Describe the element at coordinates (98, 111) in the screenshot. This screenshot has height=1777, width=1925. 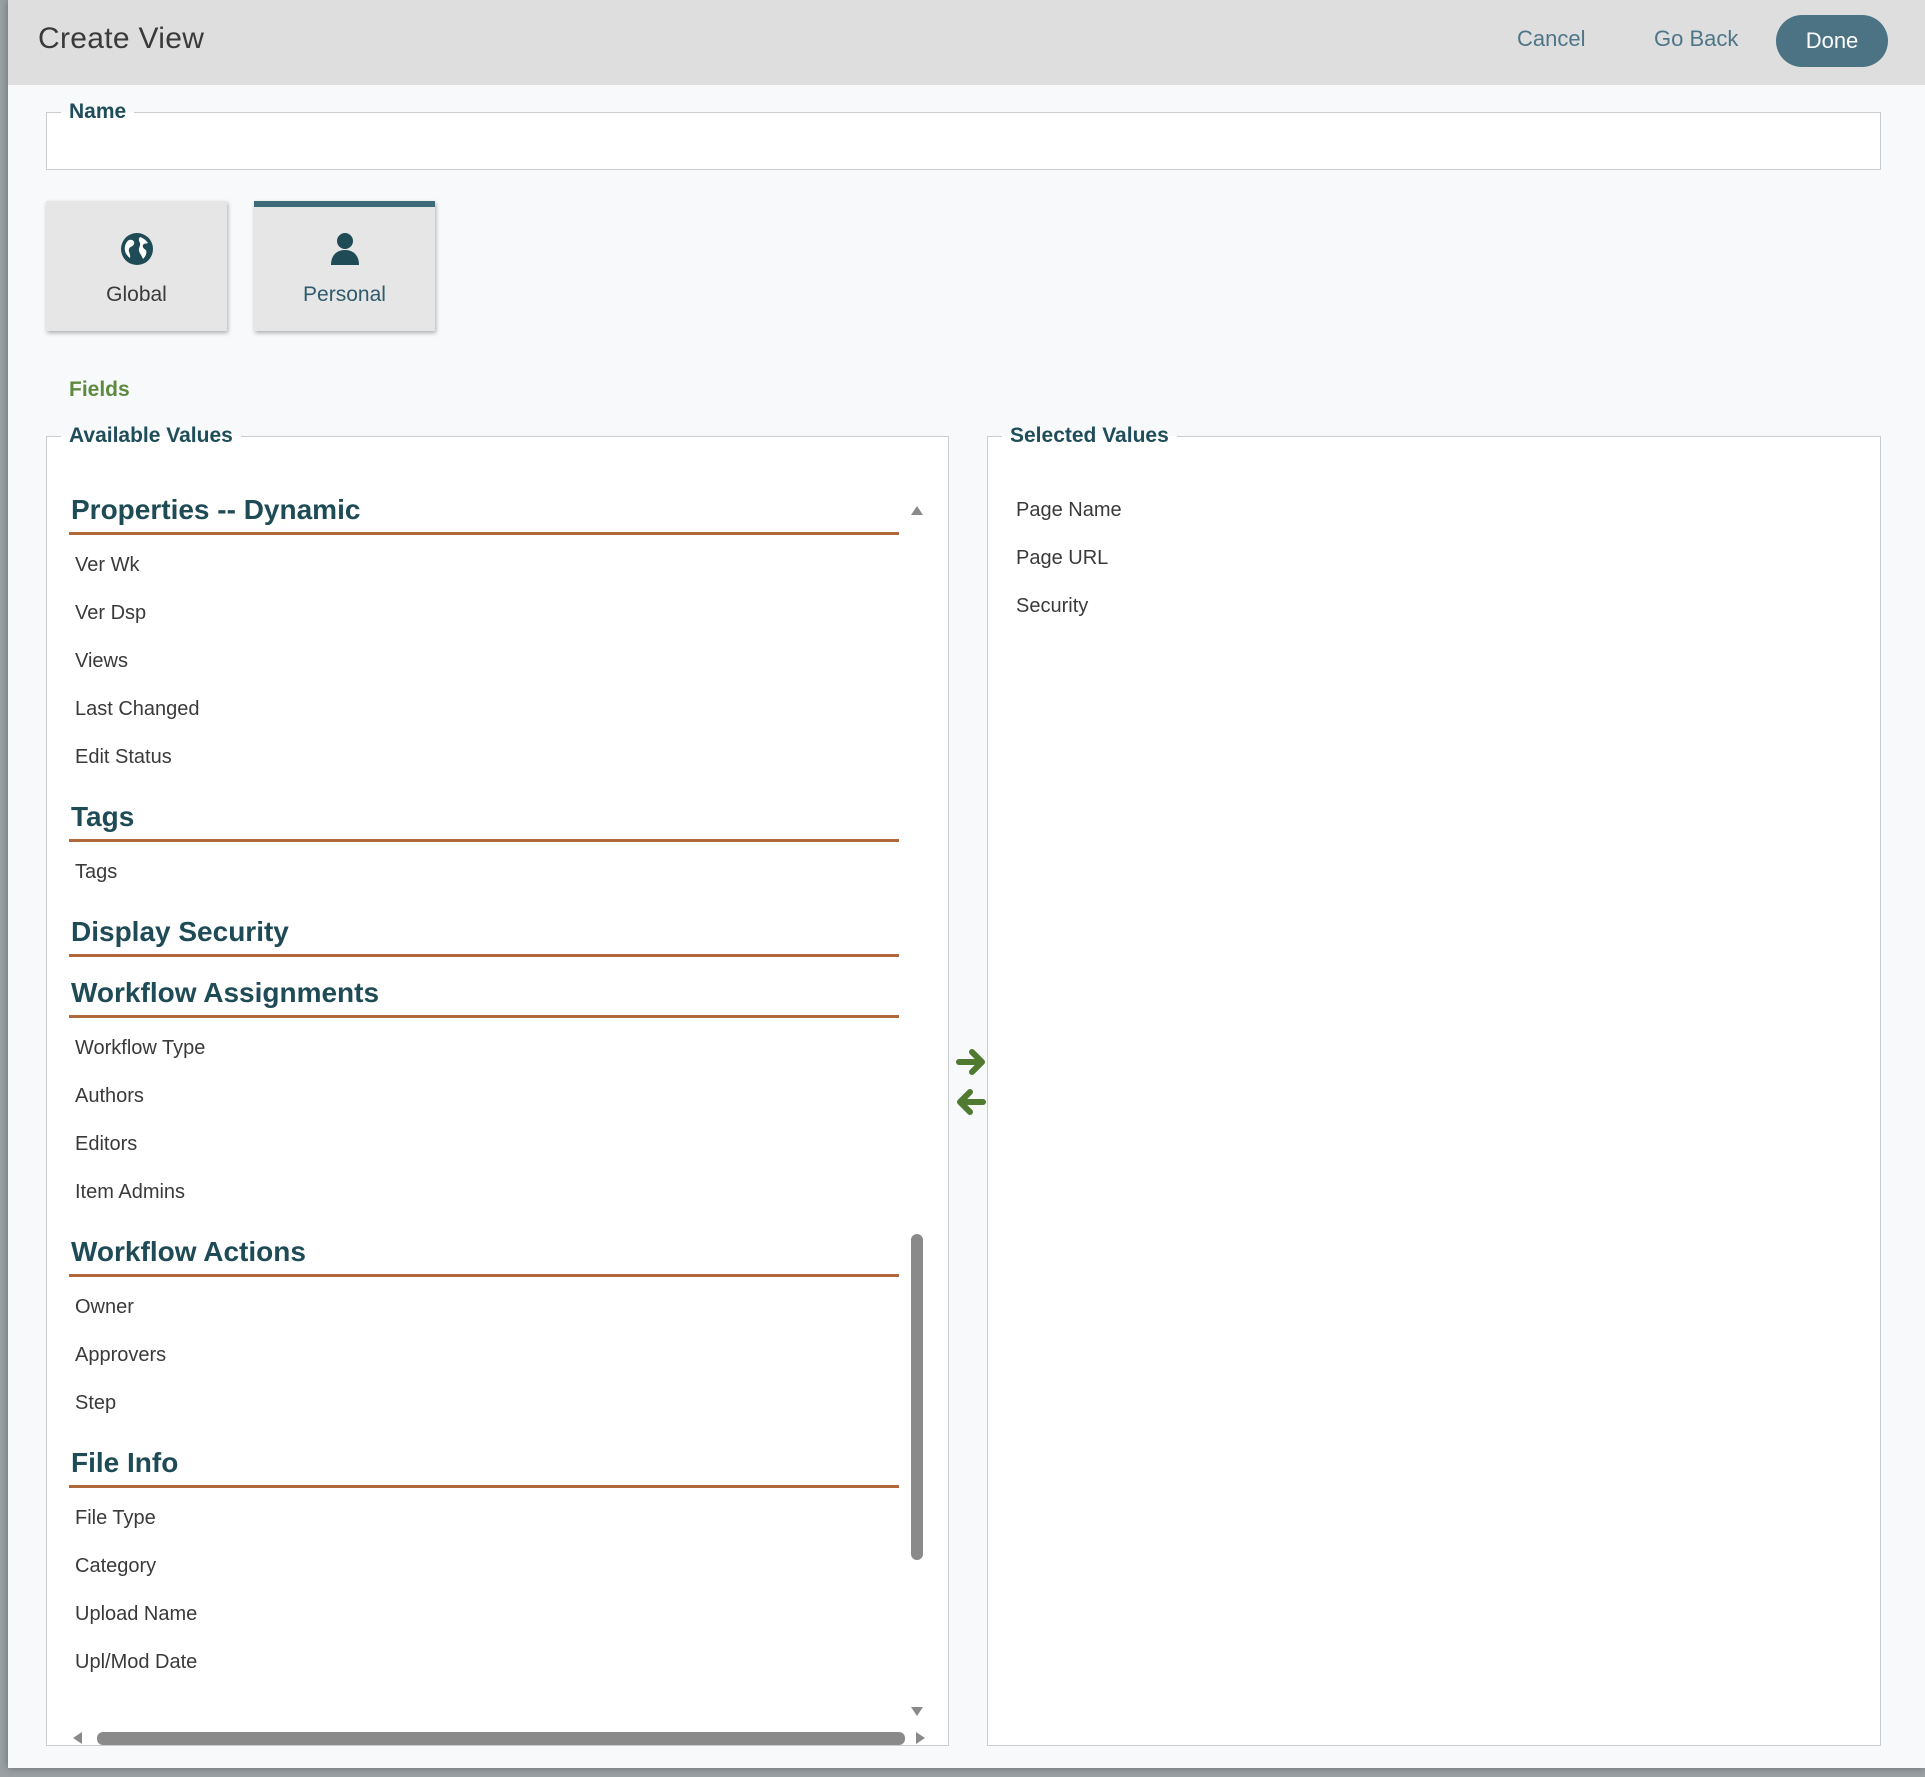
I see `name-legend: Name` at that location.